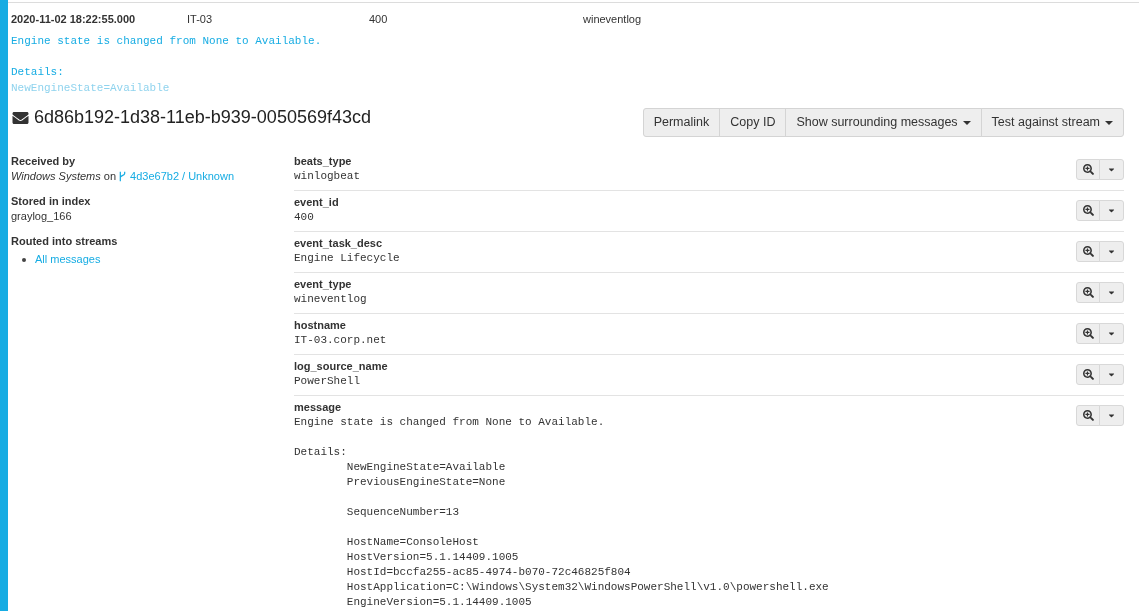 Image resolution: width=1139 pixels, height=611 pixels. Describe the element at coordinates (347, 258) in the screenshot. I see `field-value: Engine Lifecycle` at that location.